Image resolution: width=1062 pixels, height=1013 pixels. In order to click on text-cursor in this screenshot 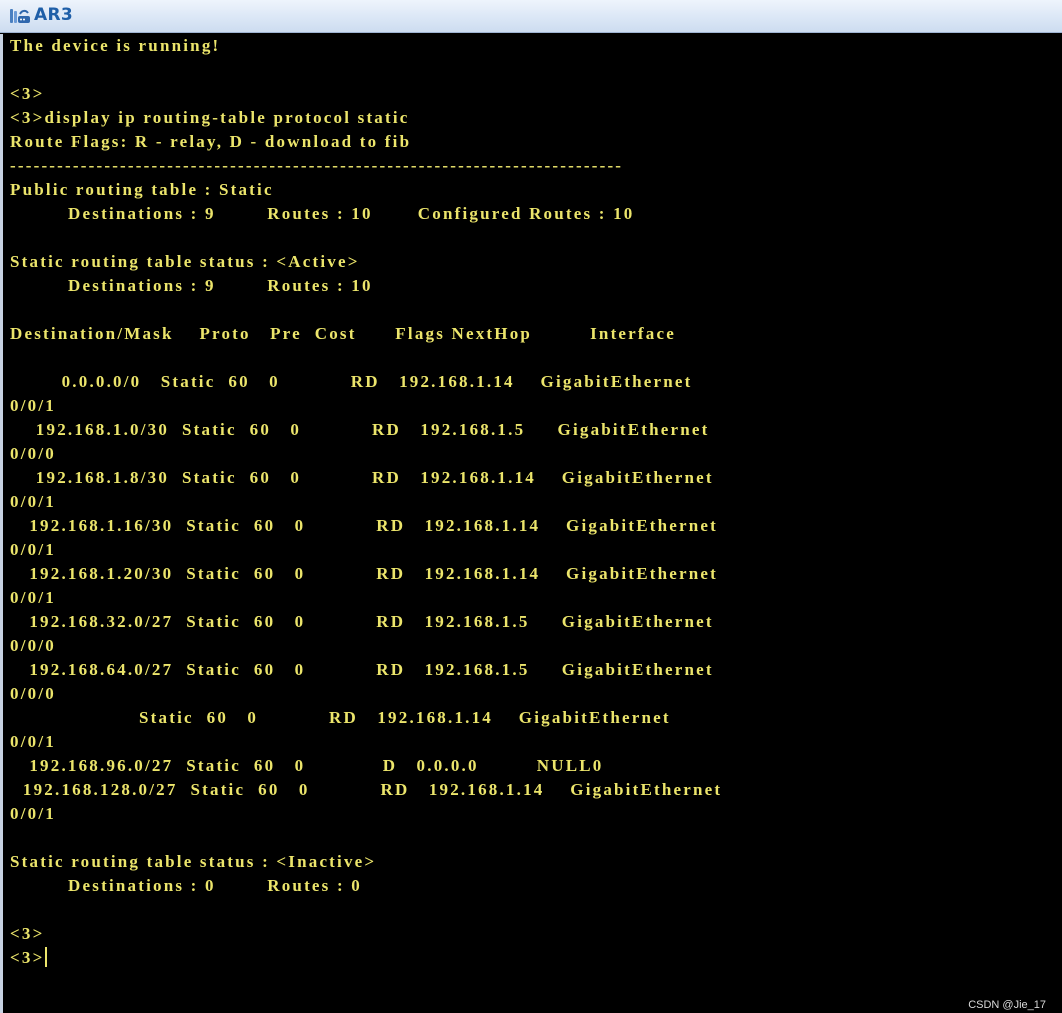, I will do `click(46, 957)`.